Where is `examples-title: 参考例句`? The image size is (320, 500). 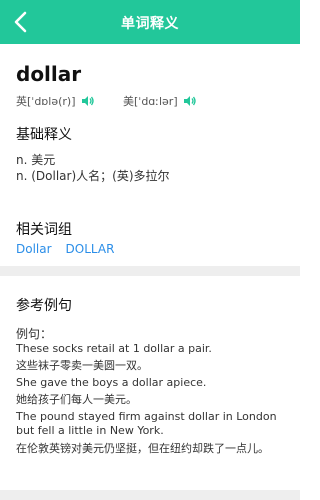 examples-title: 参考例句 is located at coordinates (44, 306).